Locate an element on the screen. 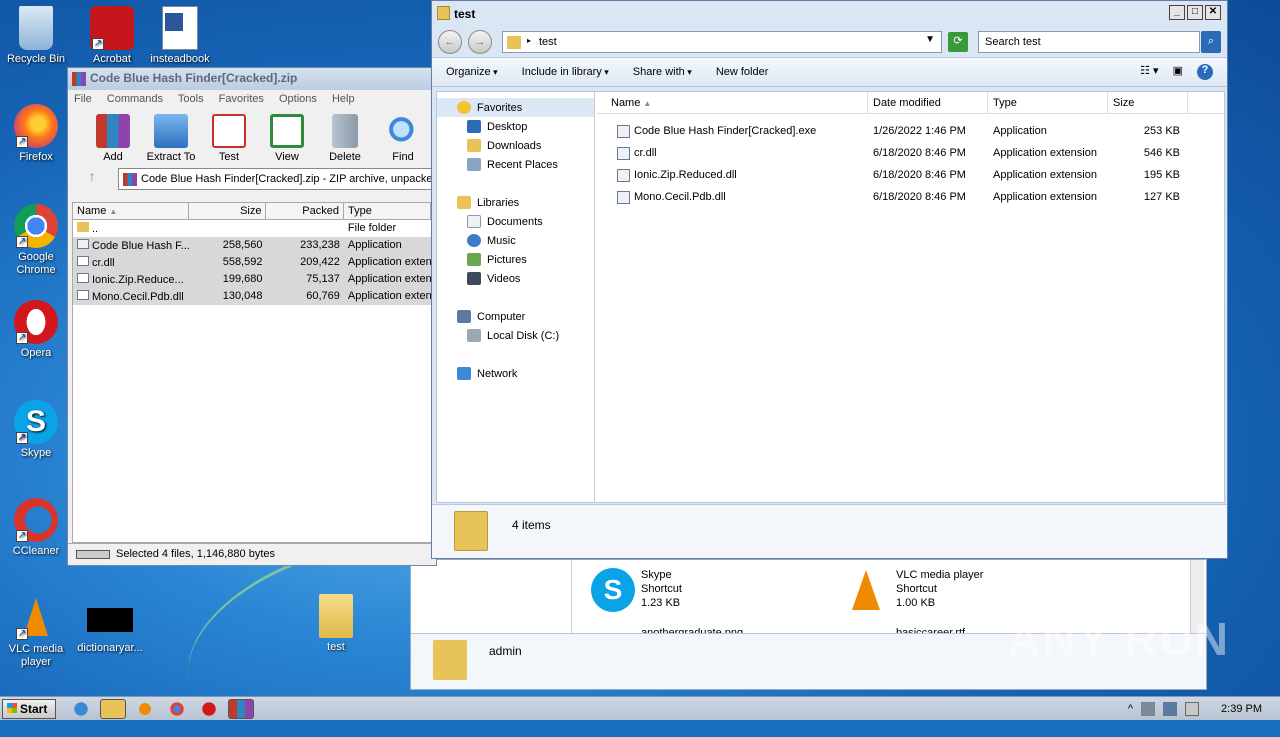 This screenshot has width=1280, height=737. minimize-button: _ is located at coordinates (1177, 12).